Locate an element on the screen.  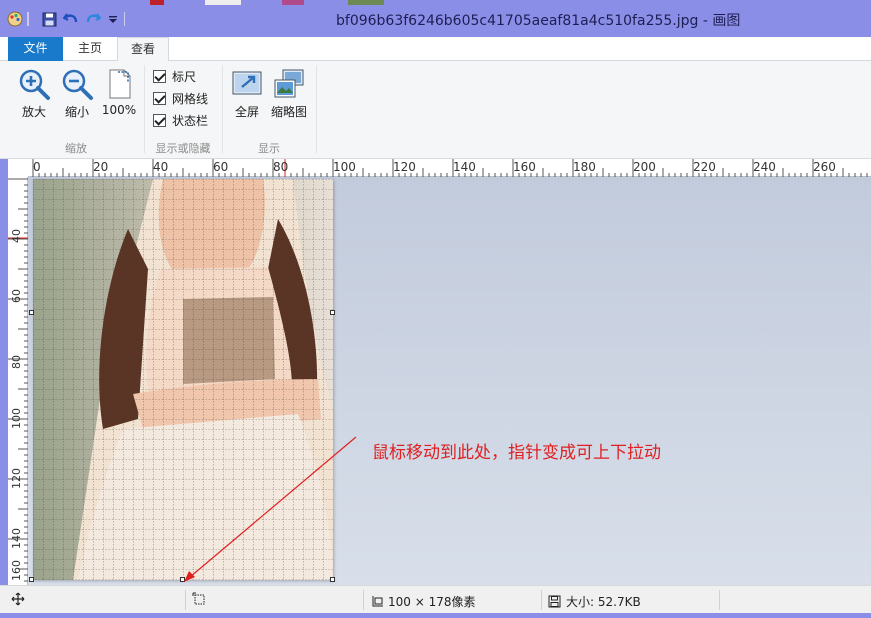
ruler-checkbox-label: 标尺 is located at coordinates (184, 76).